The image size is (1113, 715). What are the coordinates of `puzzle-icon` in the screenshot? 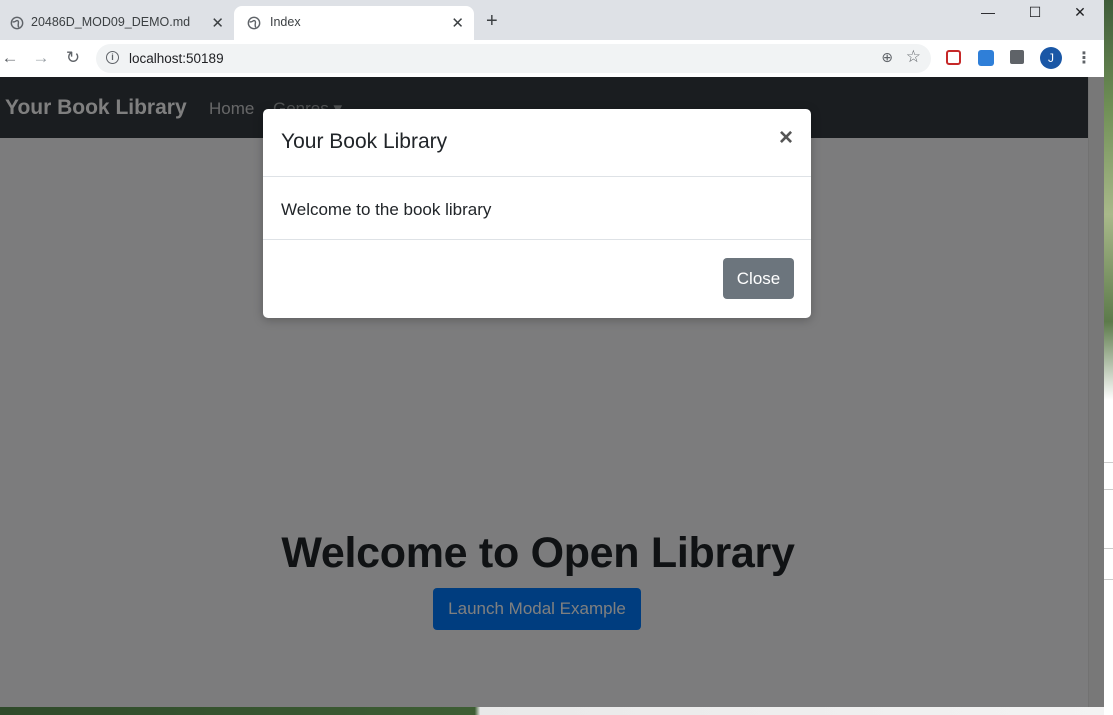 It's located at (1017, 57).